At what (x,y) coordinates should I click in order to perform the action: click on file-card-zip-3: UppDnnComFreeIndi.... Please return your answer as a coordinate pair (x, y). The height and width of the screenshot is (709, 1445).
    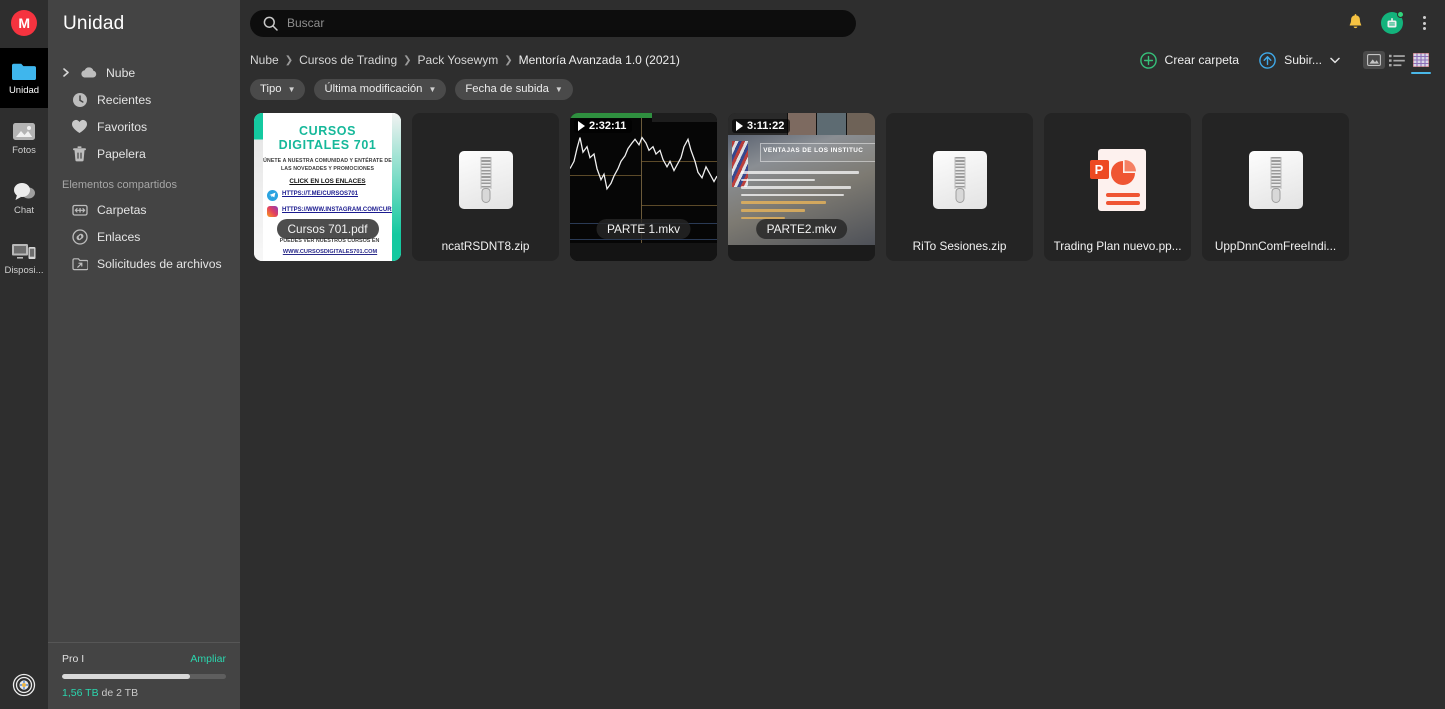
    Looking at the image, I should click on (1275, 187).